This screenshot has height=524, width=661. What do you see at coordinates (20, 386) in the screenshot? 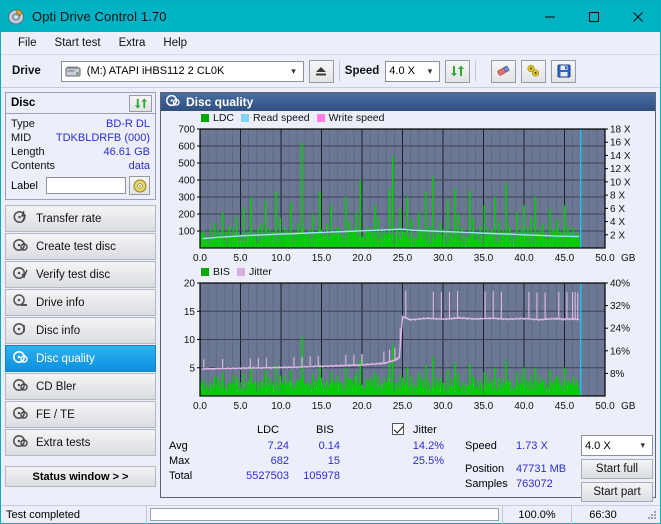
I see `cd-bler-icon` at bounding box center [20, 386].